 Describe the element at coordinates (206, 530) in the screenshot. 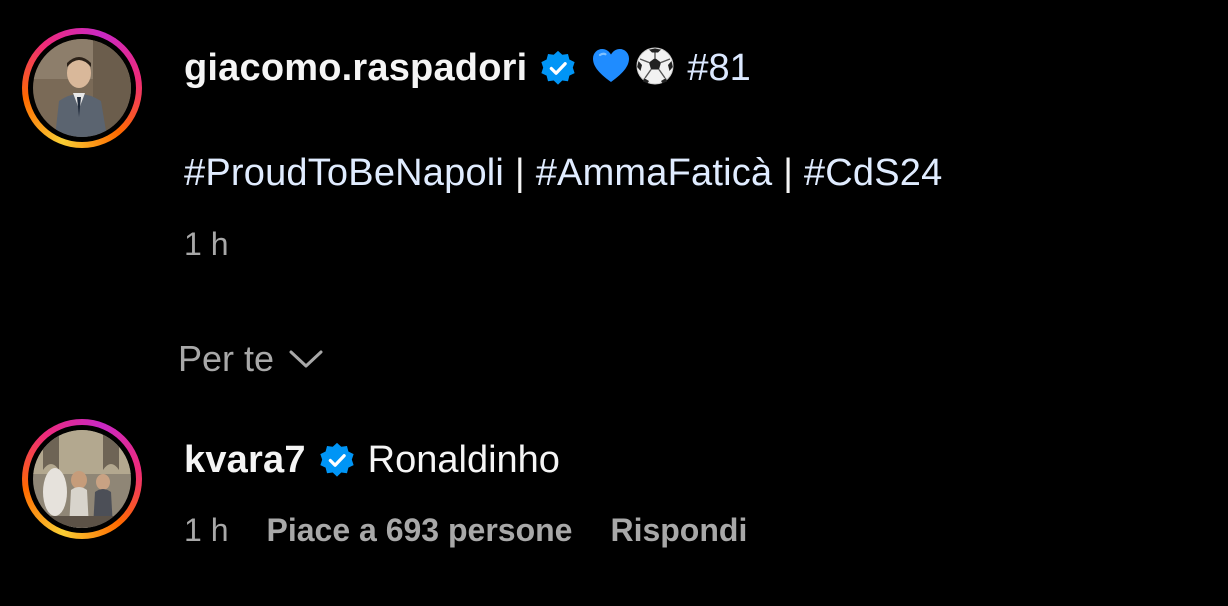

I see `comment-timestamp: 1 h` at that location.